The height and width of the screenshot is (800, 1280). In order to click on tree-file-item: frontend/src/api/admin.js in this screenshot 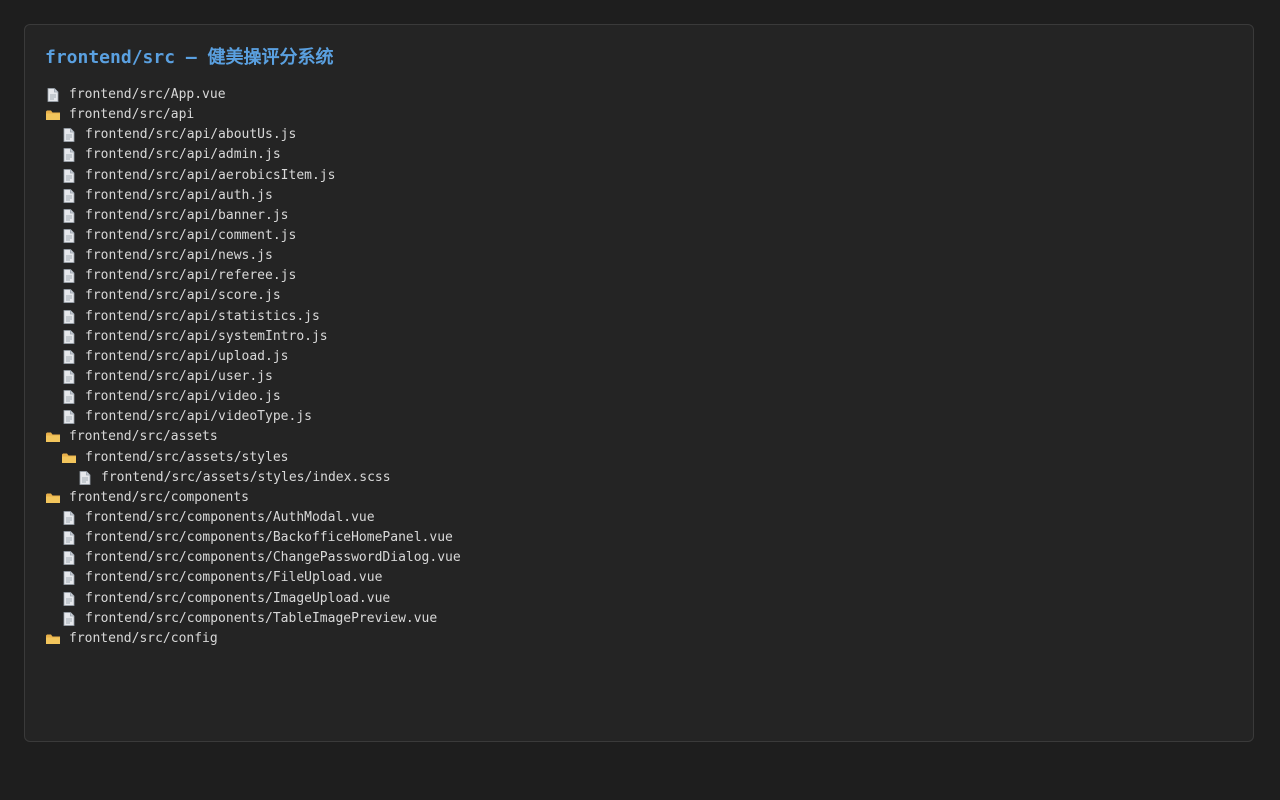, I will do `click(253, 155)`.